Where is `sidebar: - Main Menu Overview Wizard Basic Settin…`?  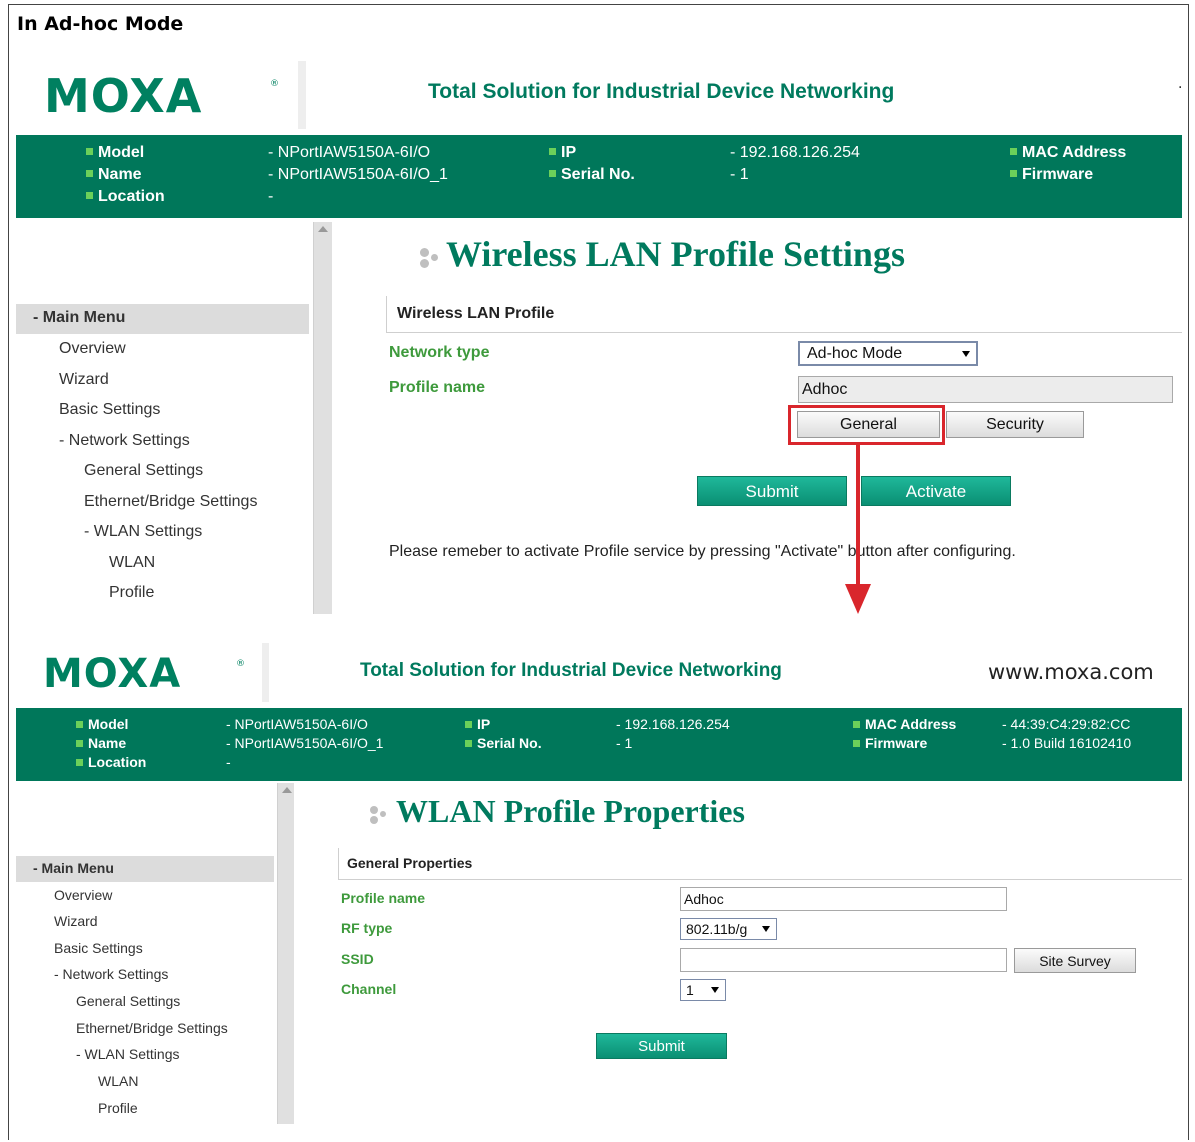 sidebar: - Main Menu Overview Wizard Basic Settin… is located at coordinates (174, 416).